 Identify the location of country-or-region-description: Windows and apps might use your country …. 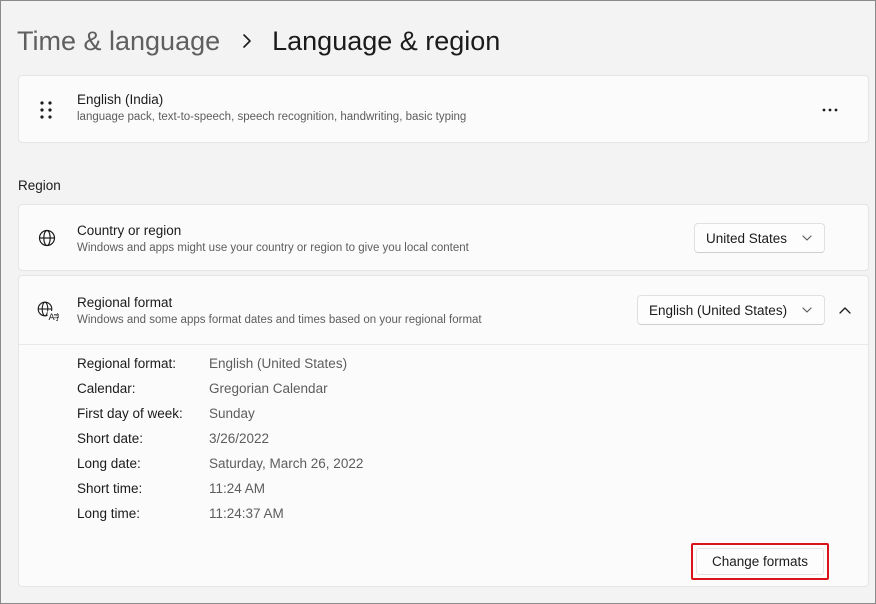
(273, 248).